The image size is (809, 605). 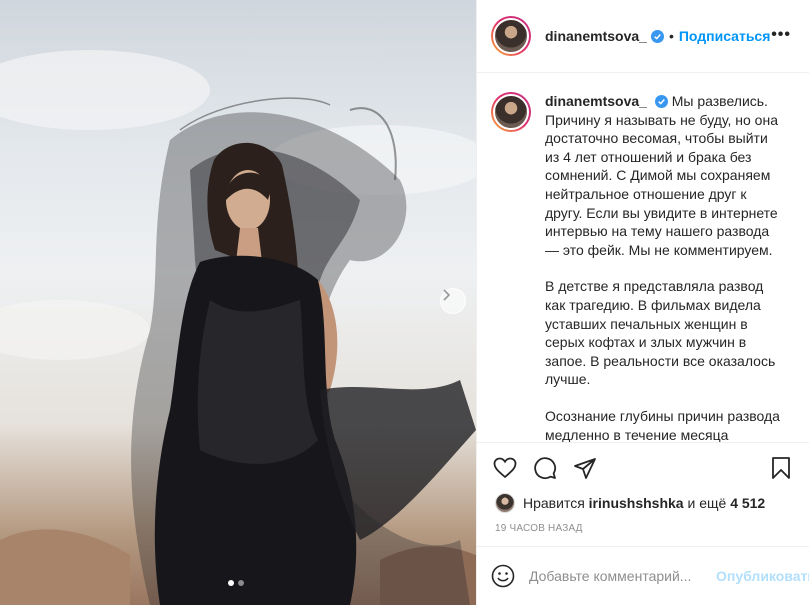 I want to click on emoji-button, so click(x=503, y=576).